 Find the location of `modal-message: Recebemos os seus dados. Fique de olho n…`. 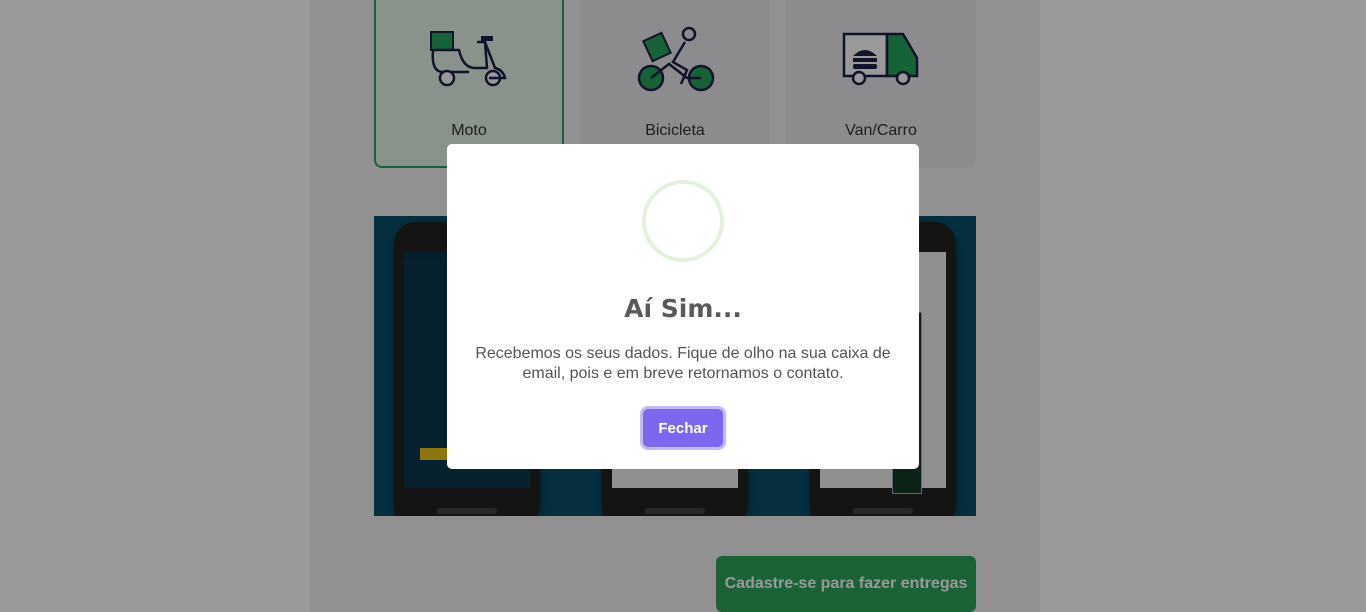

modal-message: Recebemos os seus dados. Fique de olho n… is located at coordinates (683, 363).